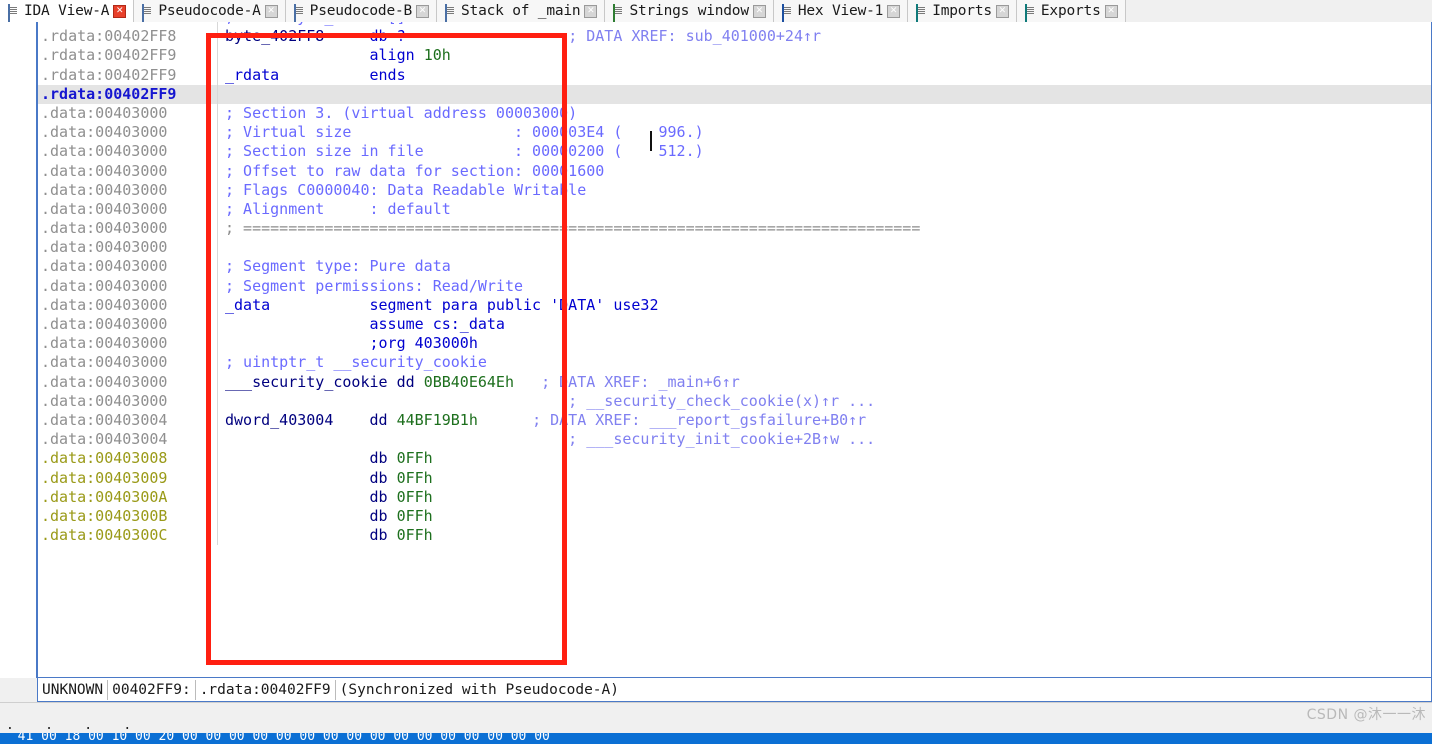 The image size is (1432, 744). I want to click on disassembly-line: .rdata:00402FF9 align 10h, so click(734, 56).